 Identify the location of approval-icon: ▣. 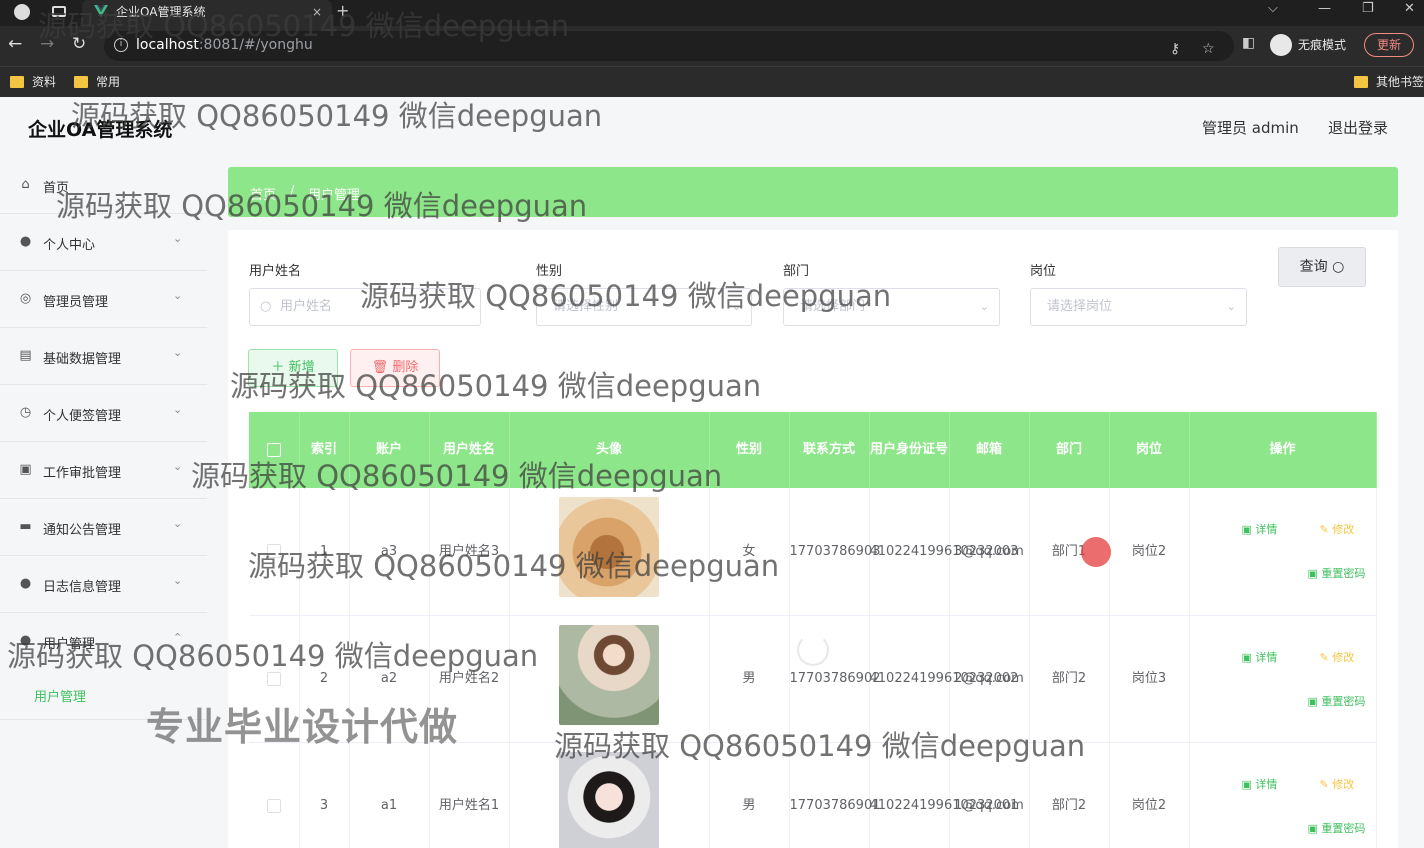
(25, 469).